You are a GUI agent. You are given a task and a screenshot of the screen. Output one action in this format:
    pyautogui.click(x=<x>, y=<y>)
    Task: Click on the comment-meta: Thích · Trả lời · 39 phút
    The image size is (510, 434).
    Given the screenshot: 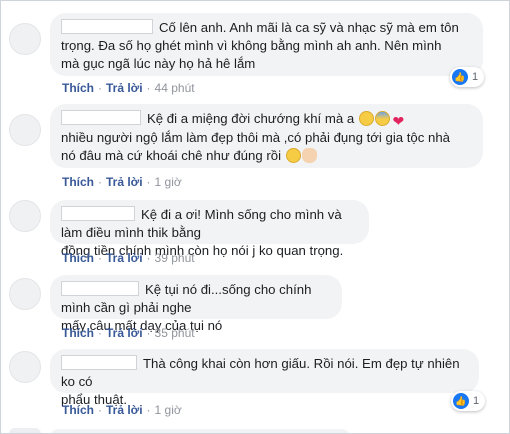 What is the action you would take?
    pyautogui.click(x=128, y=258)
    